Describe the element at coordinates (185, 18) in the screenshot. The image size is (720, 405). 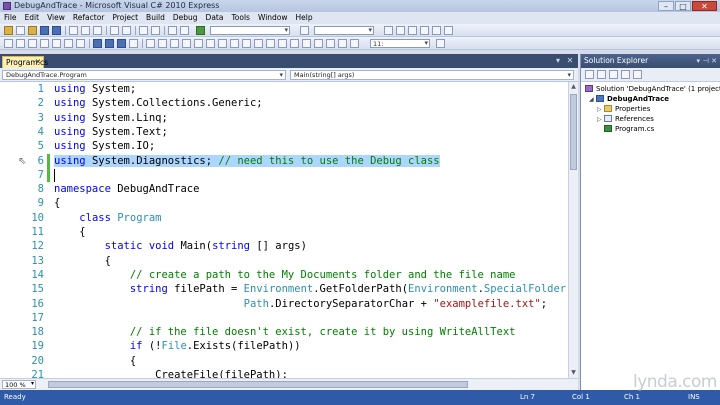
I see `menu-debug: Debug` at that location.